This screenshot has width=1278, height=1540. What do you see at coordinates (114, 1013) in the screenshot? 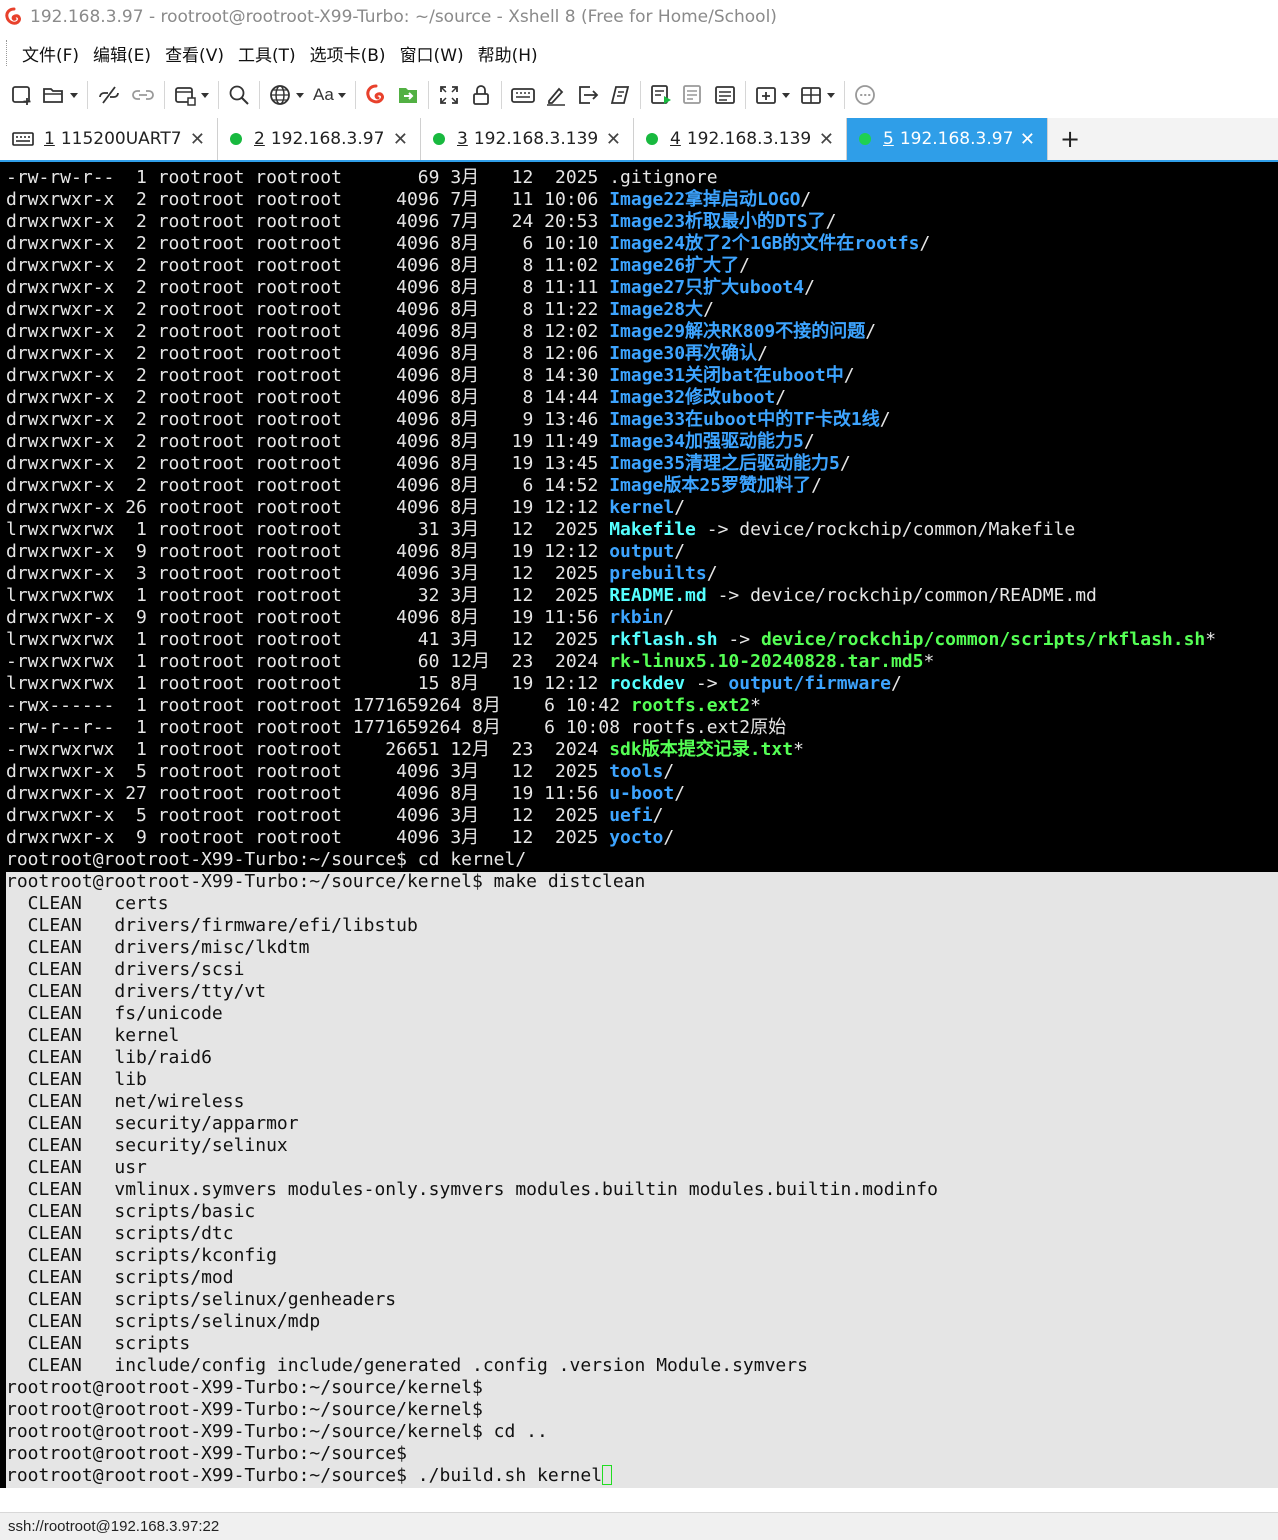
I see `terminal-text: CLEAN fs/unicode` at bounding box center [114, 1013].